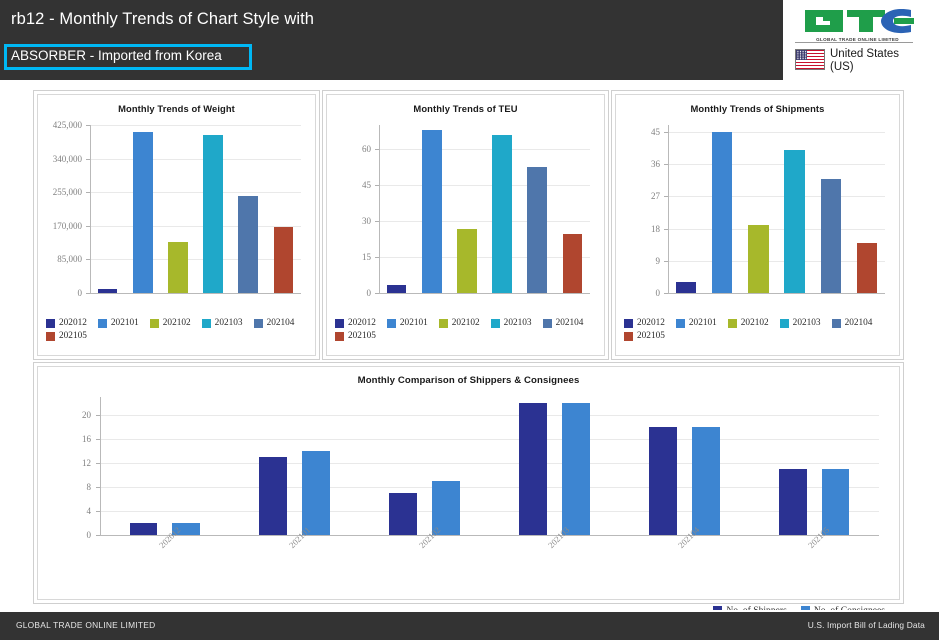 The image size is (939, 640). What do you see at coordinates (176, 108) in the screenshot?
I see `chart-title-weight: Monthly Trends of Weight` at bounding box center [176, 108].